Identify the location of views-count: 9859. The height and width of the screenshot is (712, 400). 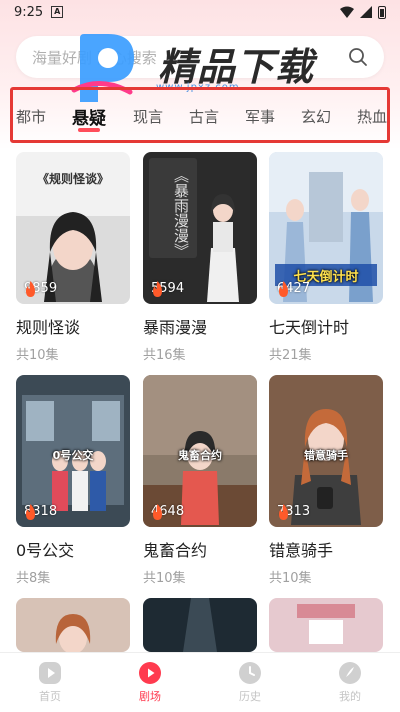
(40, 289).